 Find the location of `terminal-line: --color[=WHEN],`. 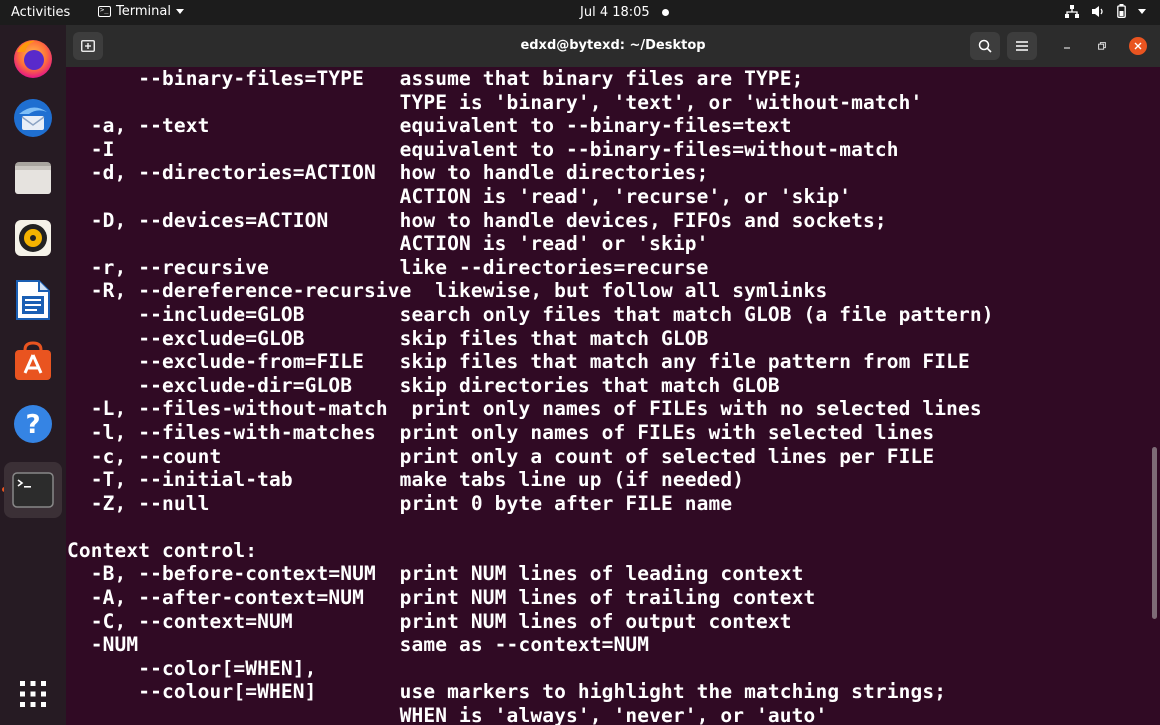

terminal-line: --color[=WHEN], is located at coordinates (192, 668).